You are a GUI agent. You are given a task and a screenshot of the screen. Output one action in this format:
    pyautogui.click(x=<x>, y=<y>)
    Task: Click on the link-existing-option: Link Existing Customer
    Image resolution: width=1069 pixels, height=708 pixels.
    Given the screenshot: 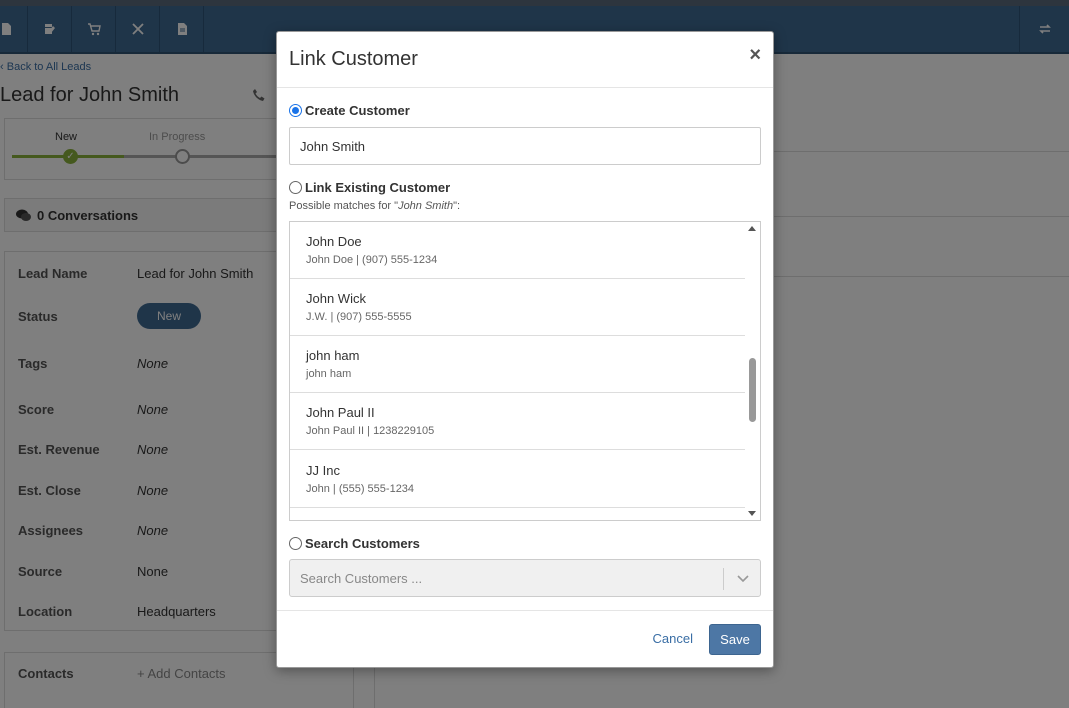 What is the action you would take?
    pyautogui.click(x=369, y=187)
    